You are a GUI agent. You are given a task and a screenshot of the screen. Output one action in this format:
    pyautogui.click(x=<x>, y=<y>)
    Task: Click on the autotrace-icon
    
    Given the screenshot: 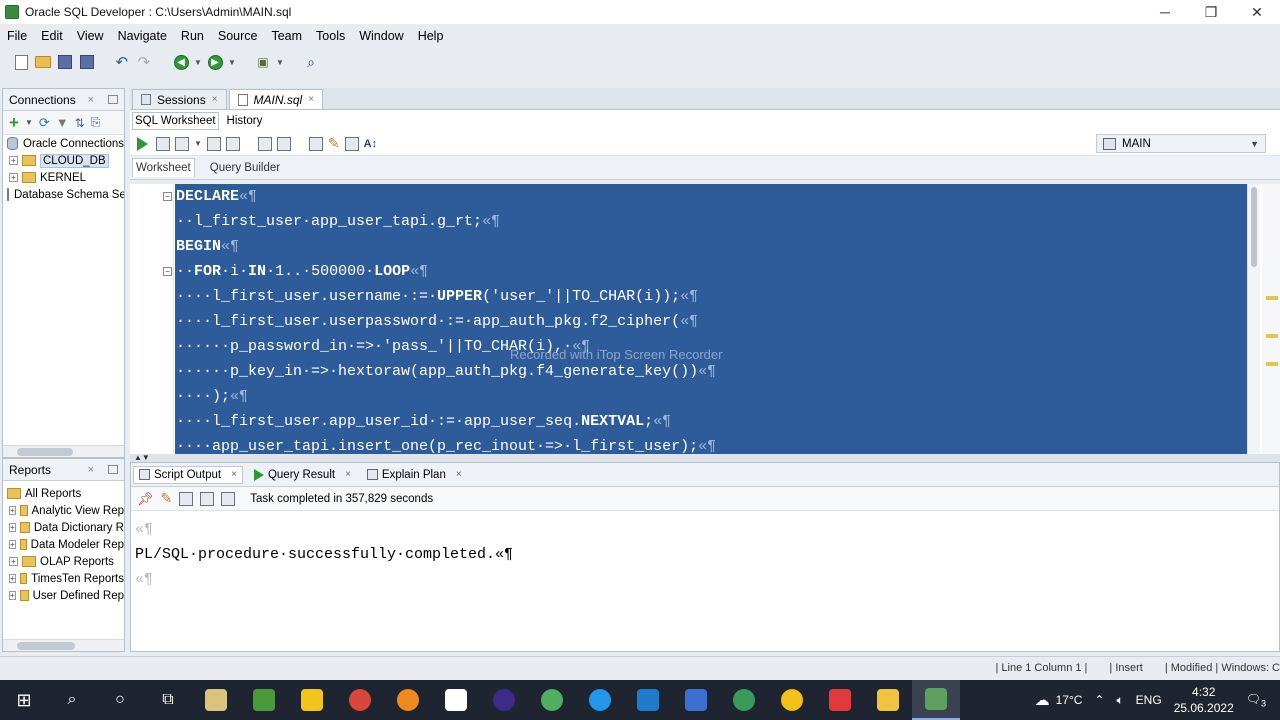 What is the action you would take?
    pyautogui.click(x=182, y=143)
    